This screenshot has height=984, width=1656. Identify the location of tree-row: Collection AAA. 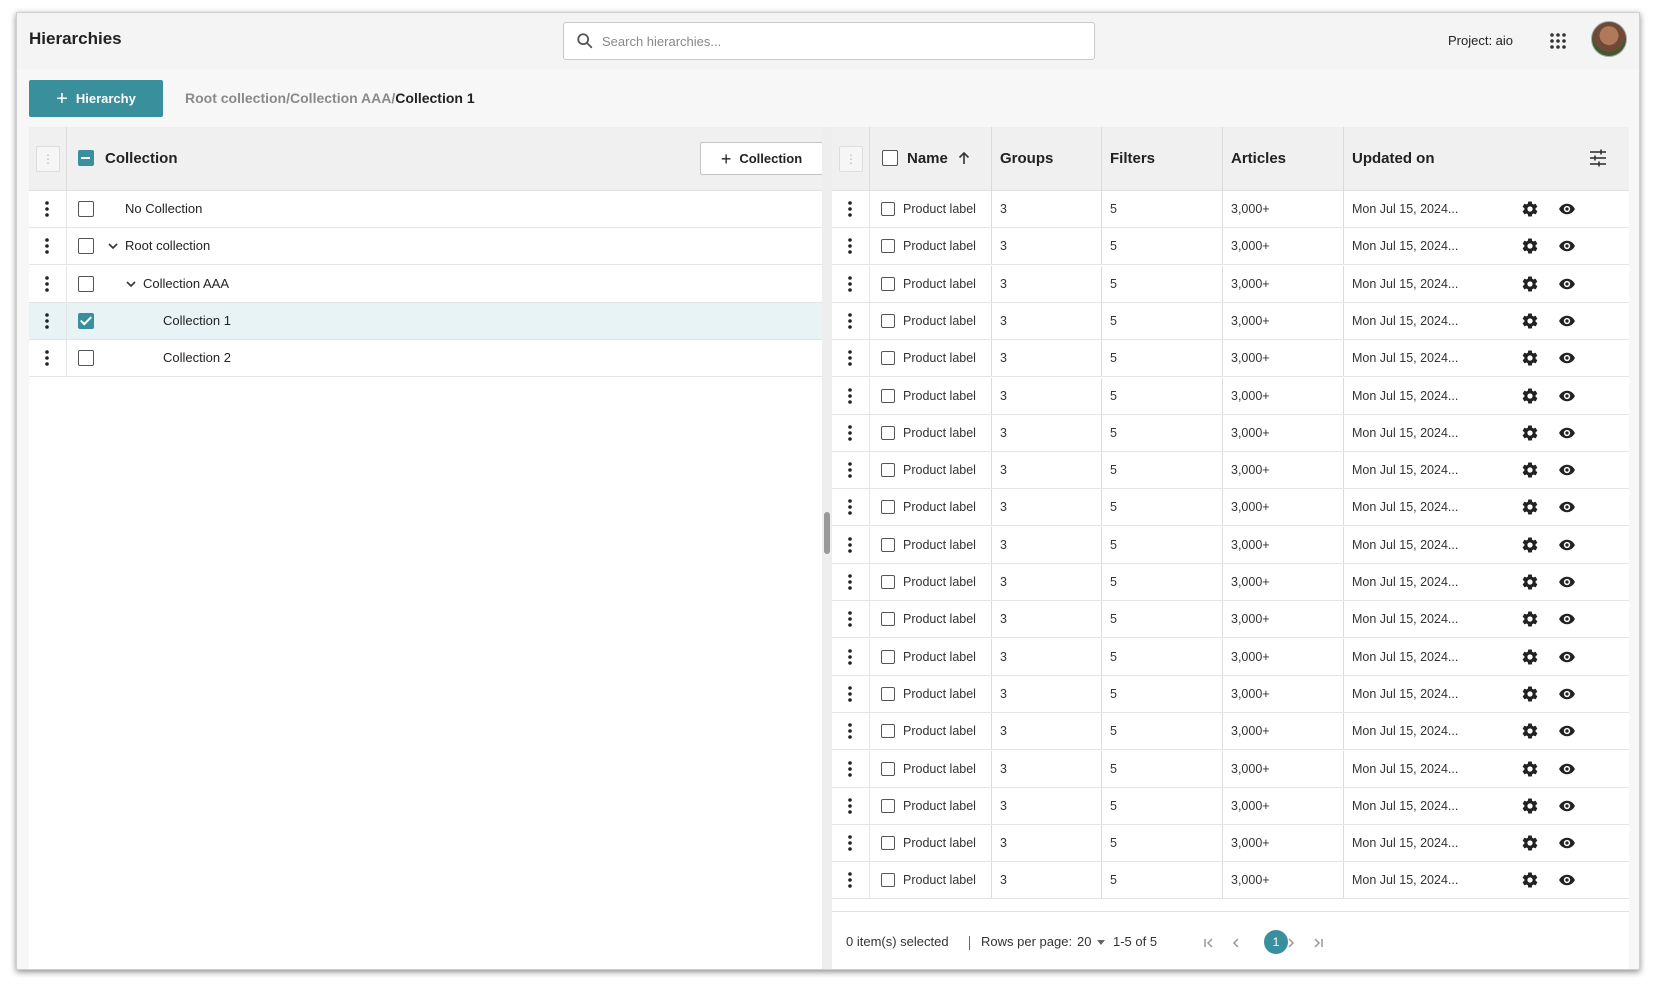
(425, 284).